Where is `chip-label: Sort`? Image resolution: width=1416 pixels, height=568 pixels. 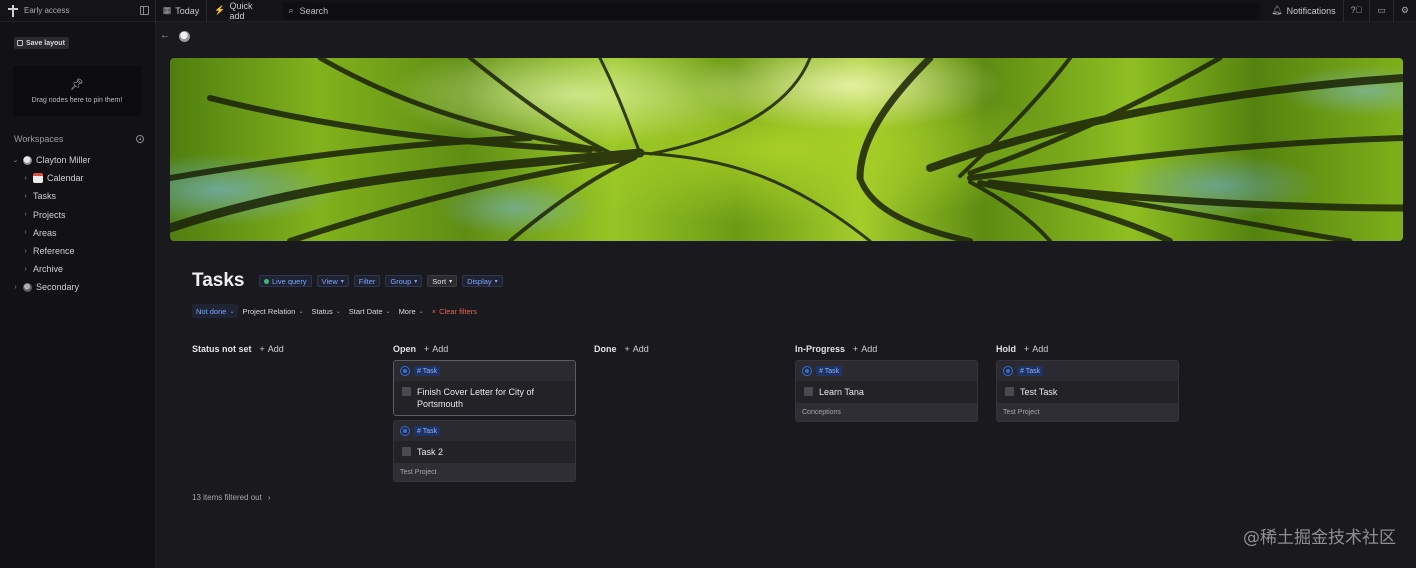 chip-label: Sort is located at coordinates (439, 281).